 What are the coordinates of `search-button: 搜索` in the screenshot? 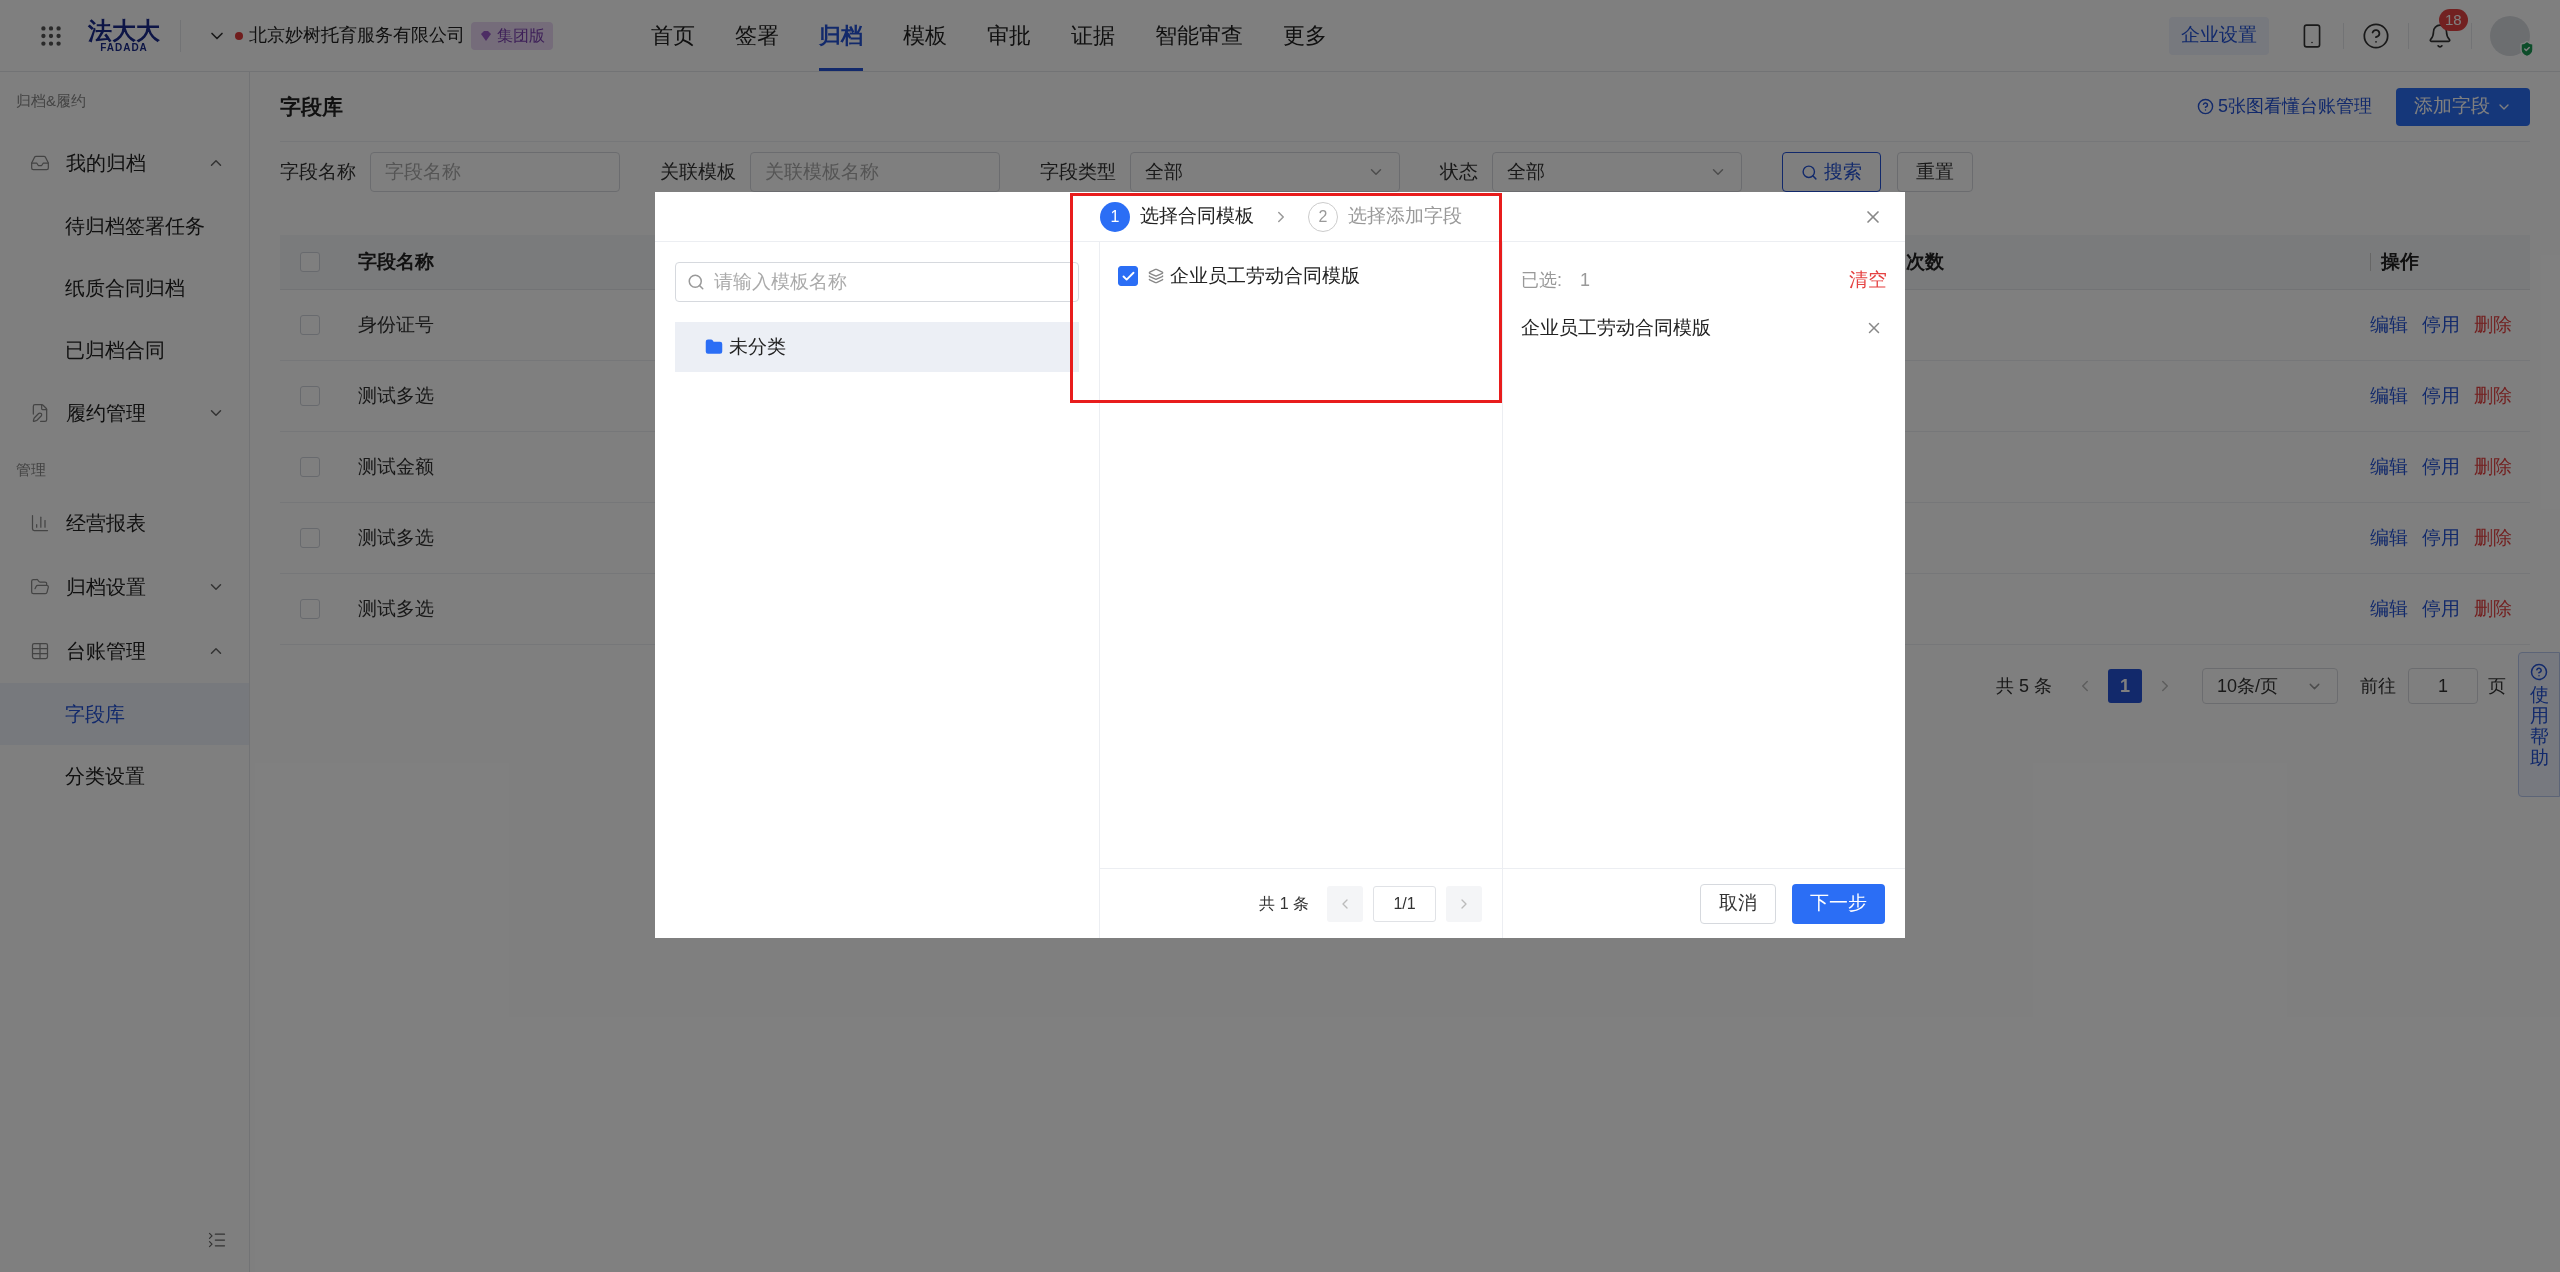 It's located at (1831, 172).